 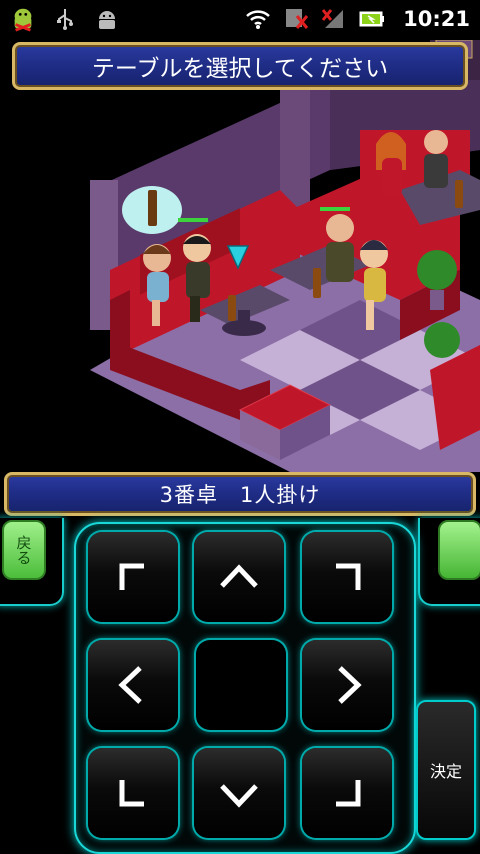 I want to click on up-button, so click(x=239, y=577).